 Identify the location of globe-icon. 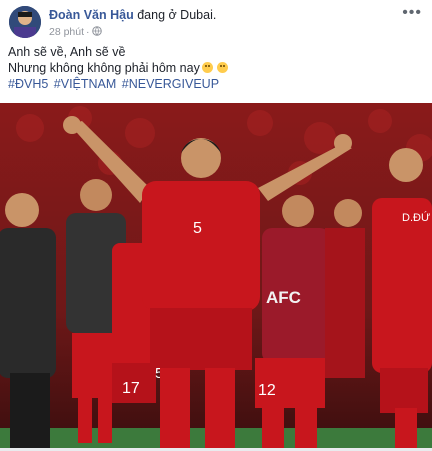
(96, 32).